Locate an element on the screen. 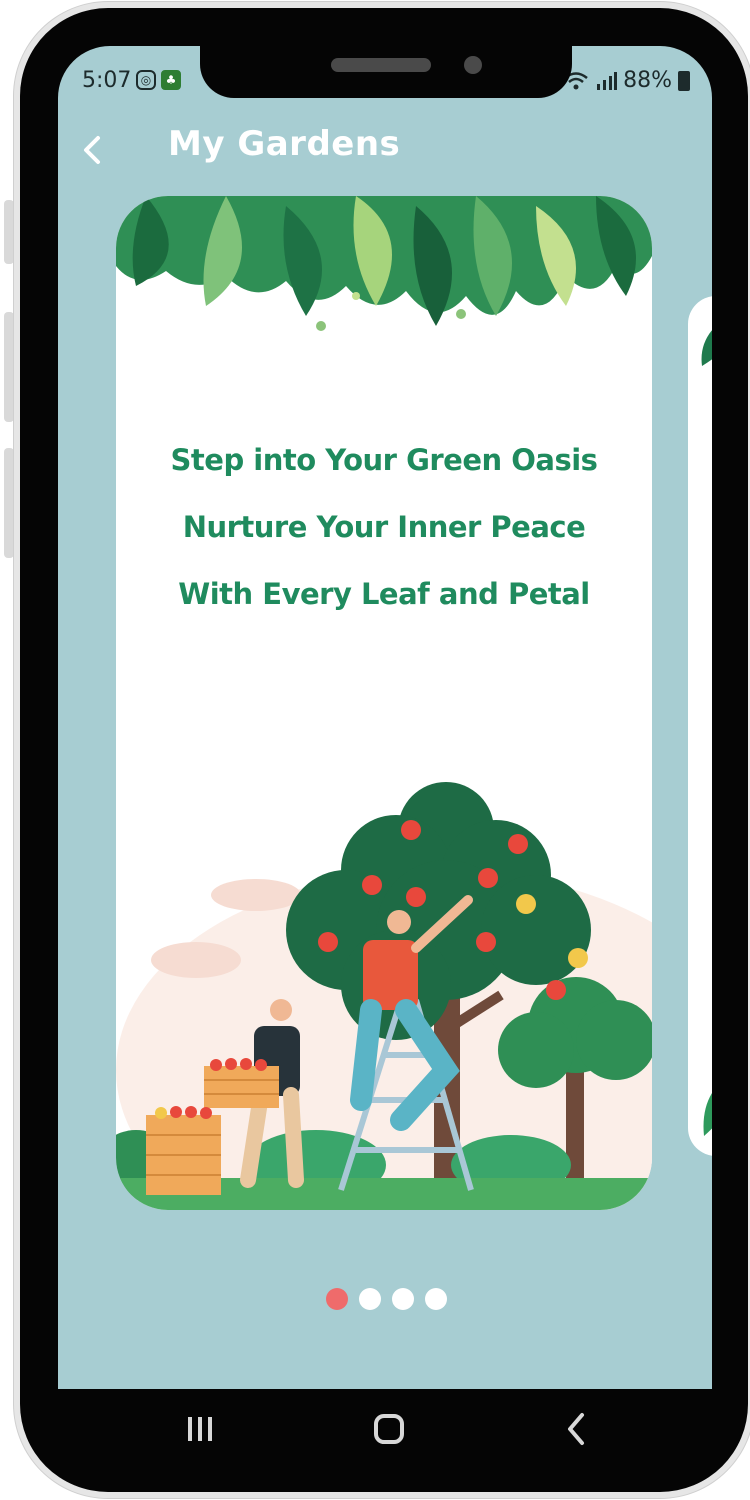 This screenshot has width=750, height=1500. apple-icon is located at coordinates (411, 830).